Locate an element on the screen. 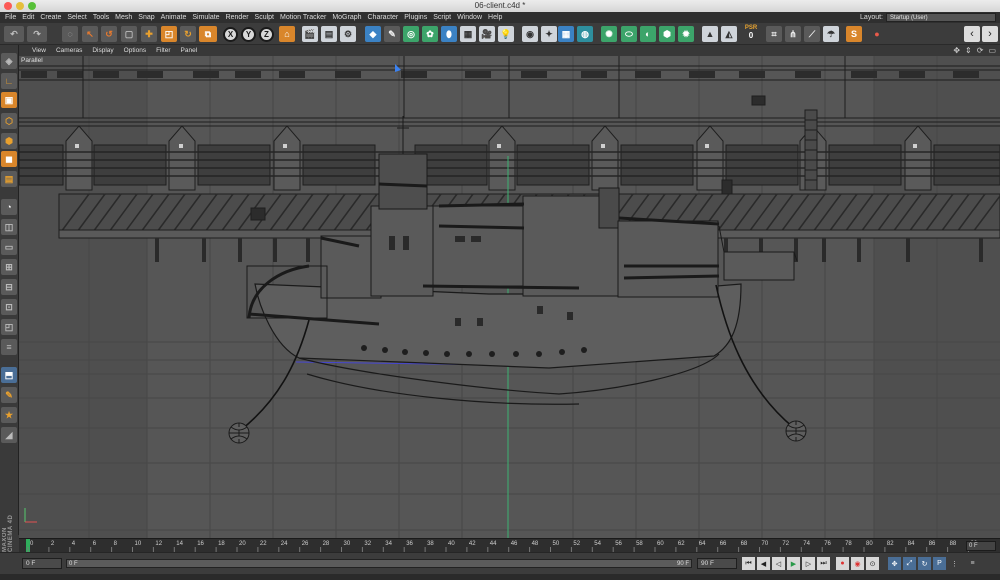 The width and height of the screenshot is (1000, 580). effector-icon: ⬢ is located at coordinates (667, 34).